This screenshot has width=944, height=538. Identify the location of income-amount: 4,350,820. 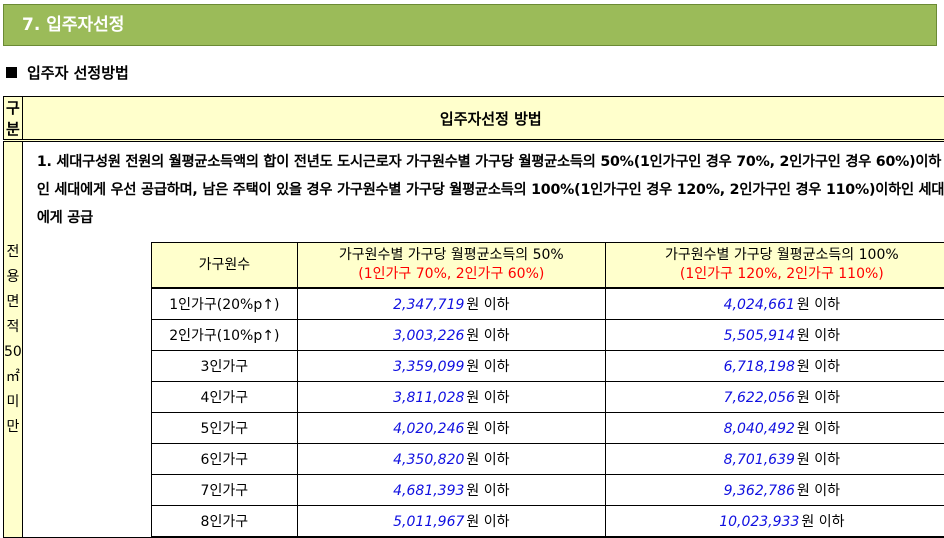
(429, 460).